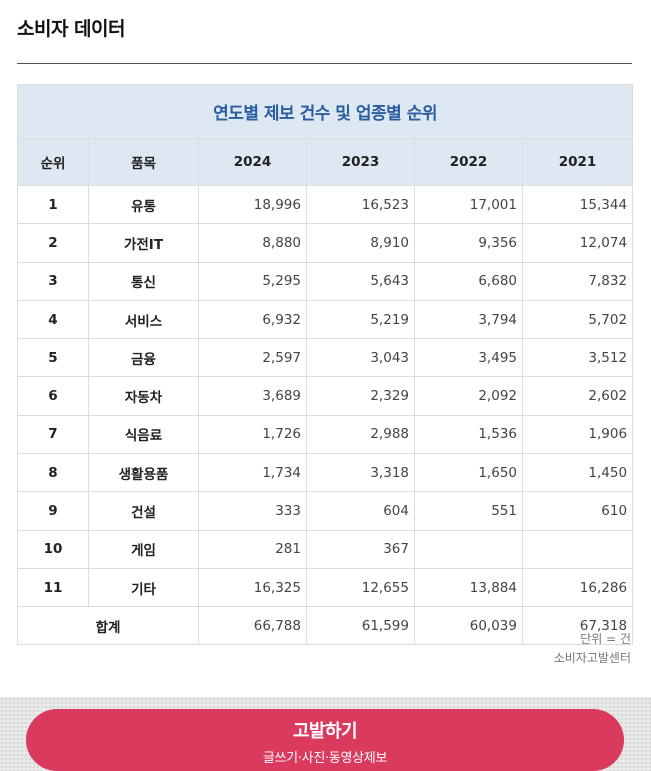  I want to click on value-2022-cell: 551, so click(468, 511).